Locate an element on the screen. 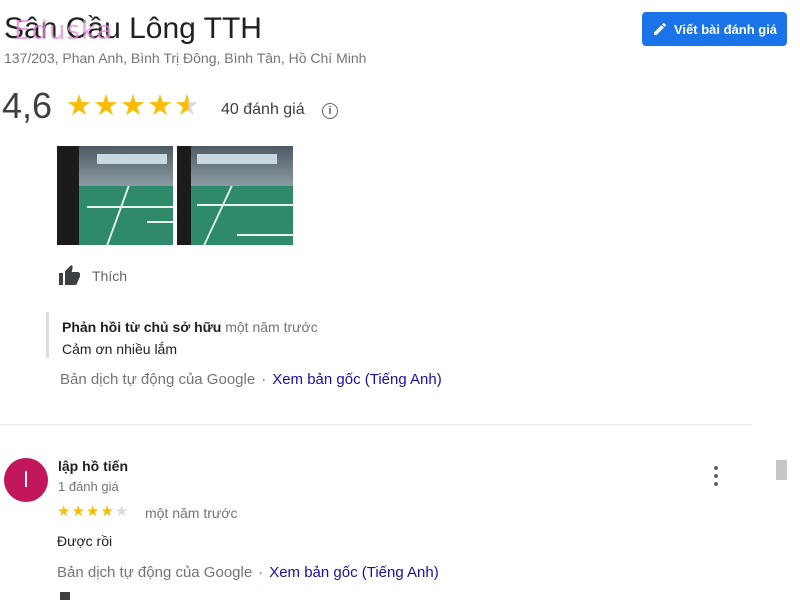 The height and width of the screenshot is (600, 800). write-review-button: Viết bài đánh giá is located at coordinates (714, 29).